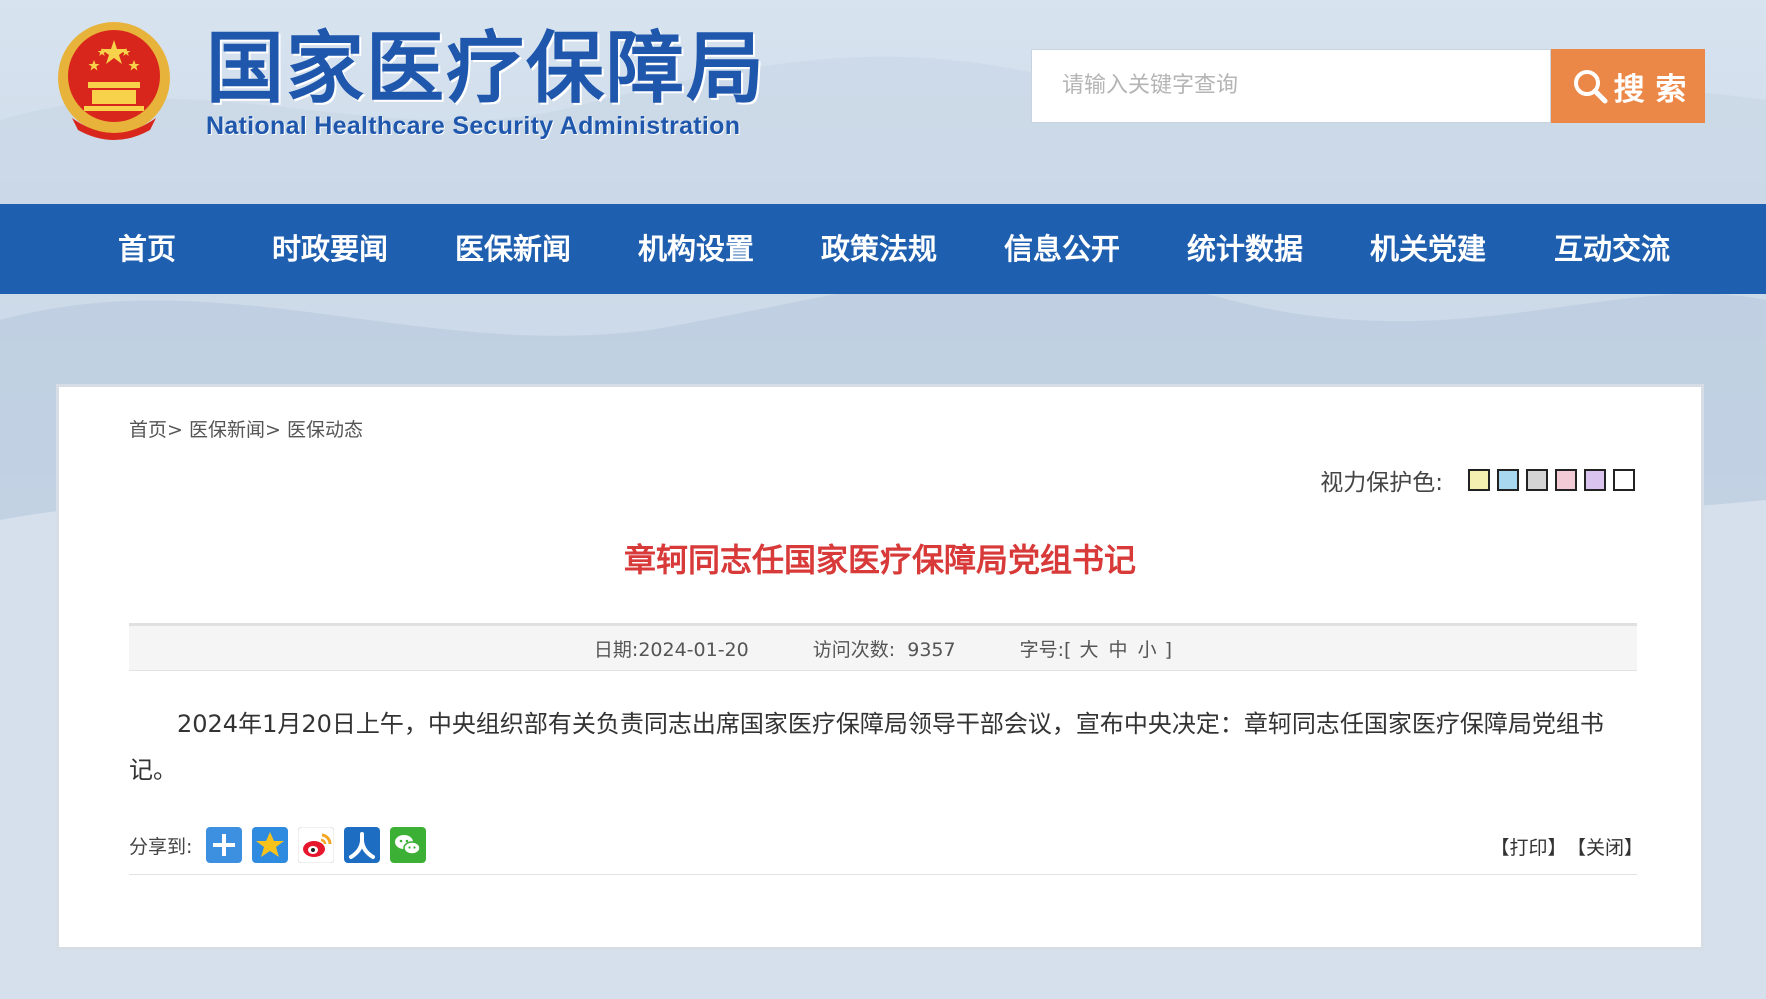 The image size is (1766, 999). What do you see at coordinates (1041, 649) in the screenshot?
I see `font-size-label: 字号:` at bounding box center [1041, 649].